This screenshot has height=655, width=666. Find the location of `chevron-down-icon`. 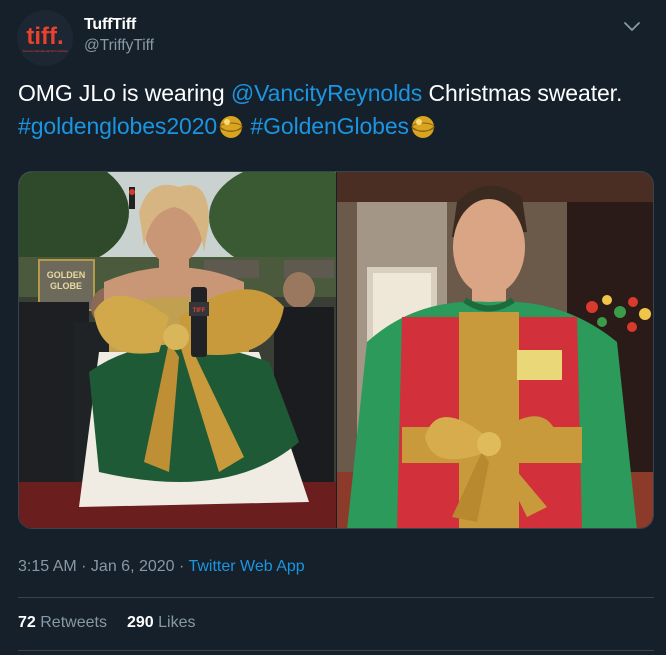

chevron-down-icon is located at coordinates (632, 26).